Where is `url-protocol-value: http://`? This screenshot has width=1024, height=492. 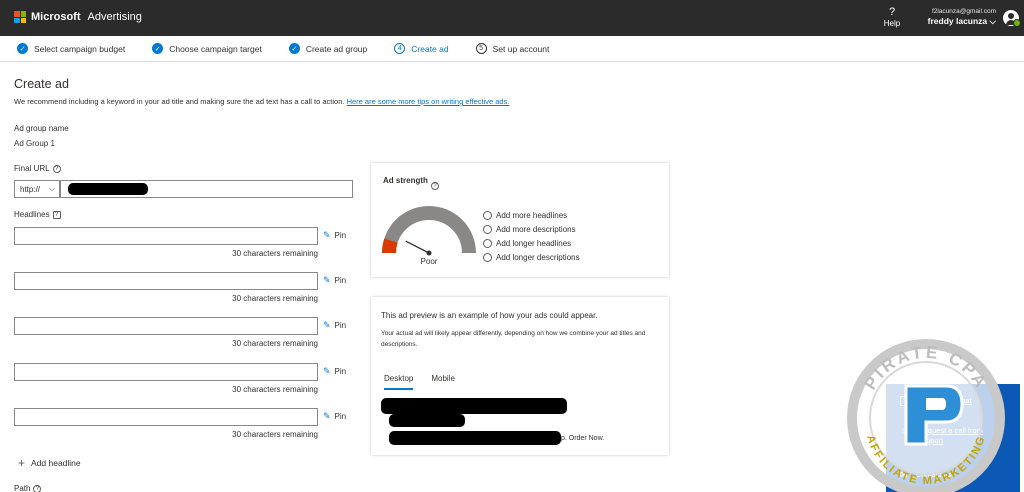
url-protocol-value: http:// is located at coordinates (30, 189).